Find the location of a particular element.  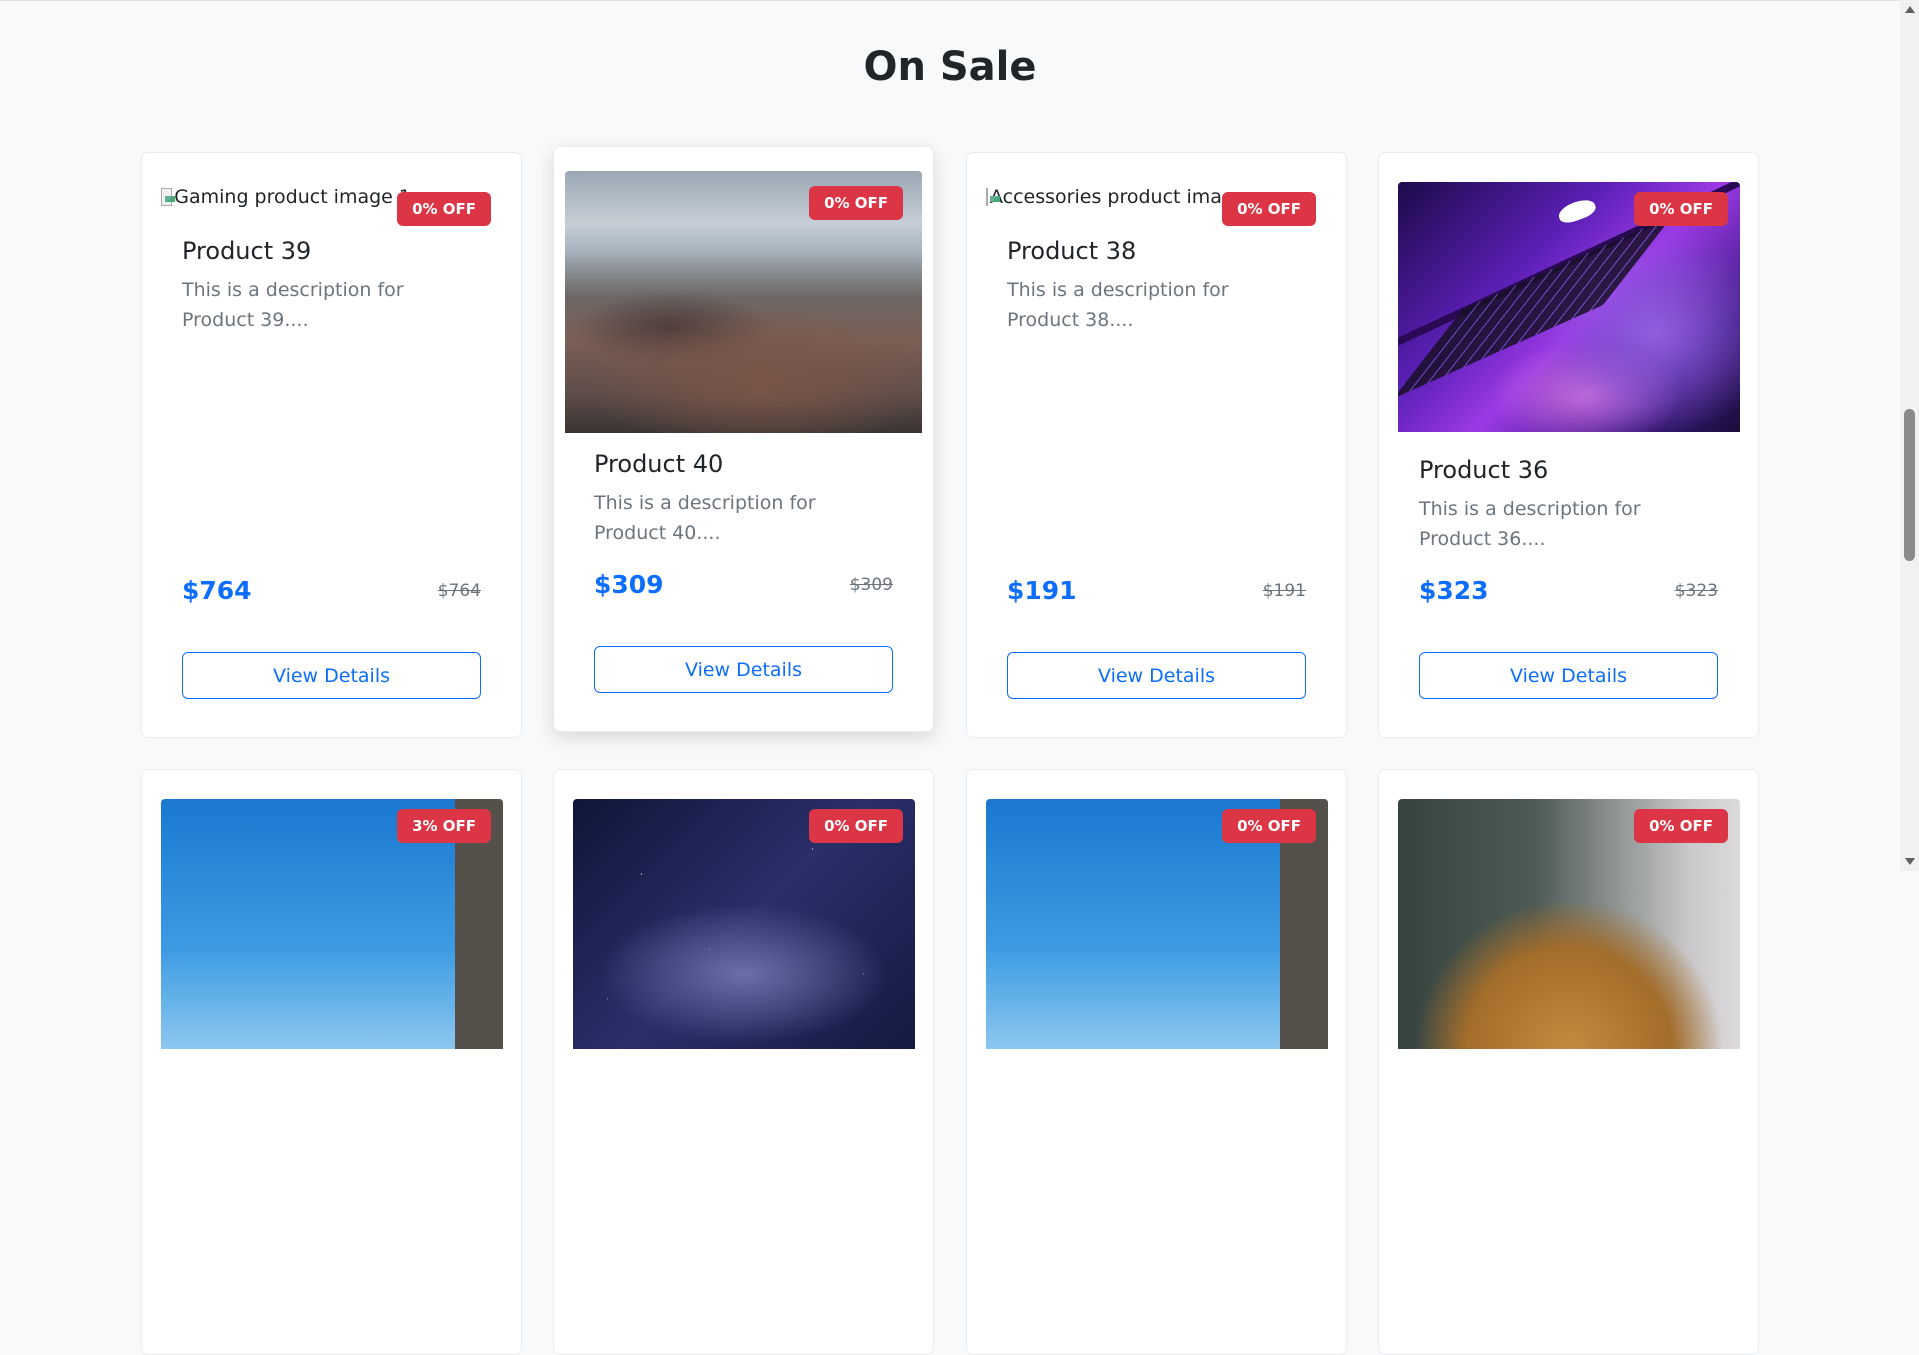

product-card-row2-1: 3% OFF is located at coordinates (331, 1062).